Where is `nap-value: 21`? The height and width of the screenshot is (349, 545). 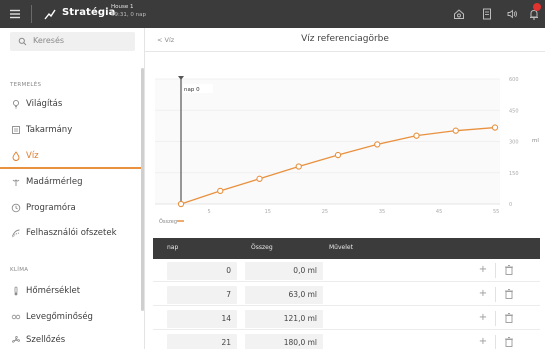
nap-value: 21 is located at coordinates (226, 342).